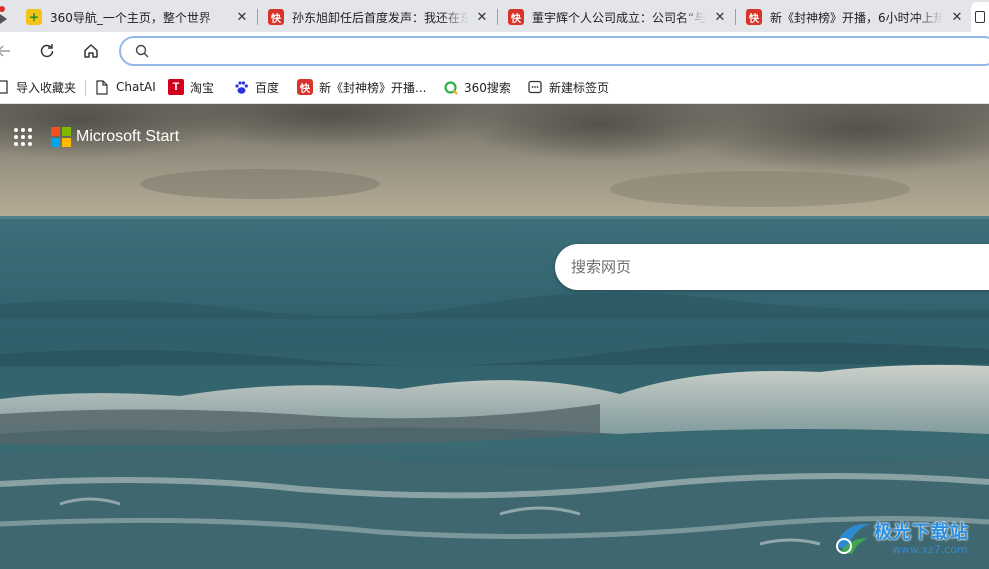  I want to click on site-watermark: 极光下载站 www.xz7.com, so click(909, 539).